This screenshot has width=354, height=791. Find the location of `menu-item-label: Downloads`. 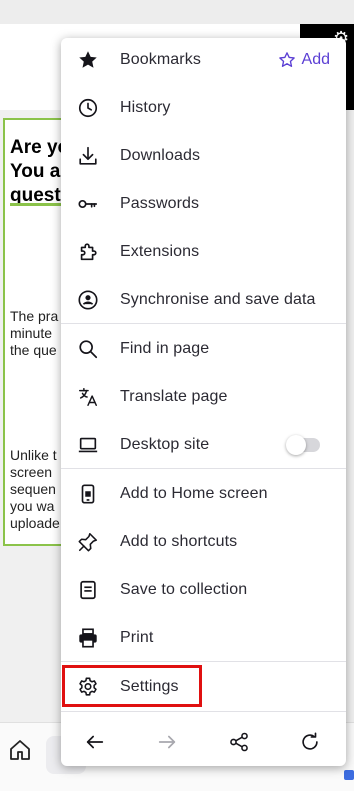

menu-item-label: Downloads is located at coordinates (160, 155).